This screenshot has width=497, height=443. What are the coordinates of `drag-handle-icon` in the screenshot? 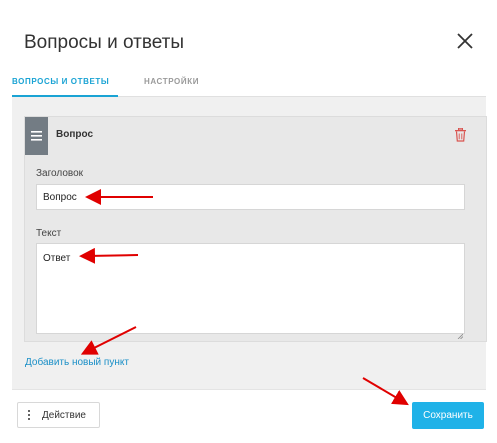 It's located at (36, 136).